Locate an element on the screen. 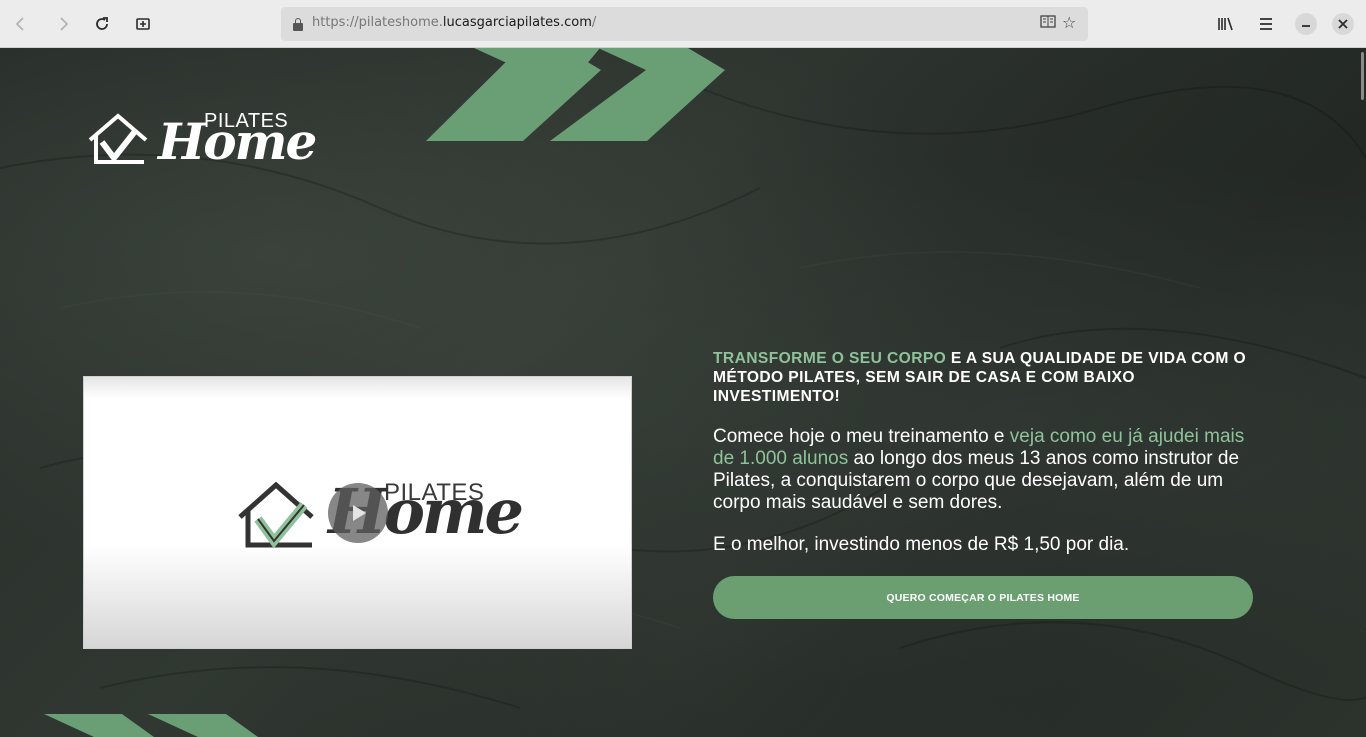  star-icon: ☆ is located at coordinates (1069, 22).